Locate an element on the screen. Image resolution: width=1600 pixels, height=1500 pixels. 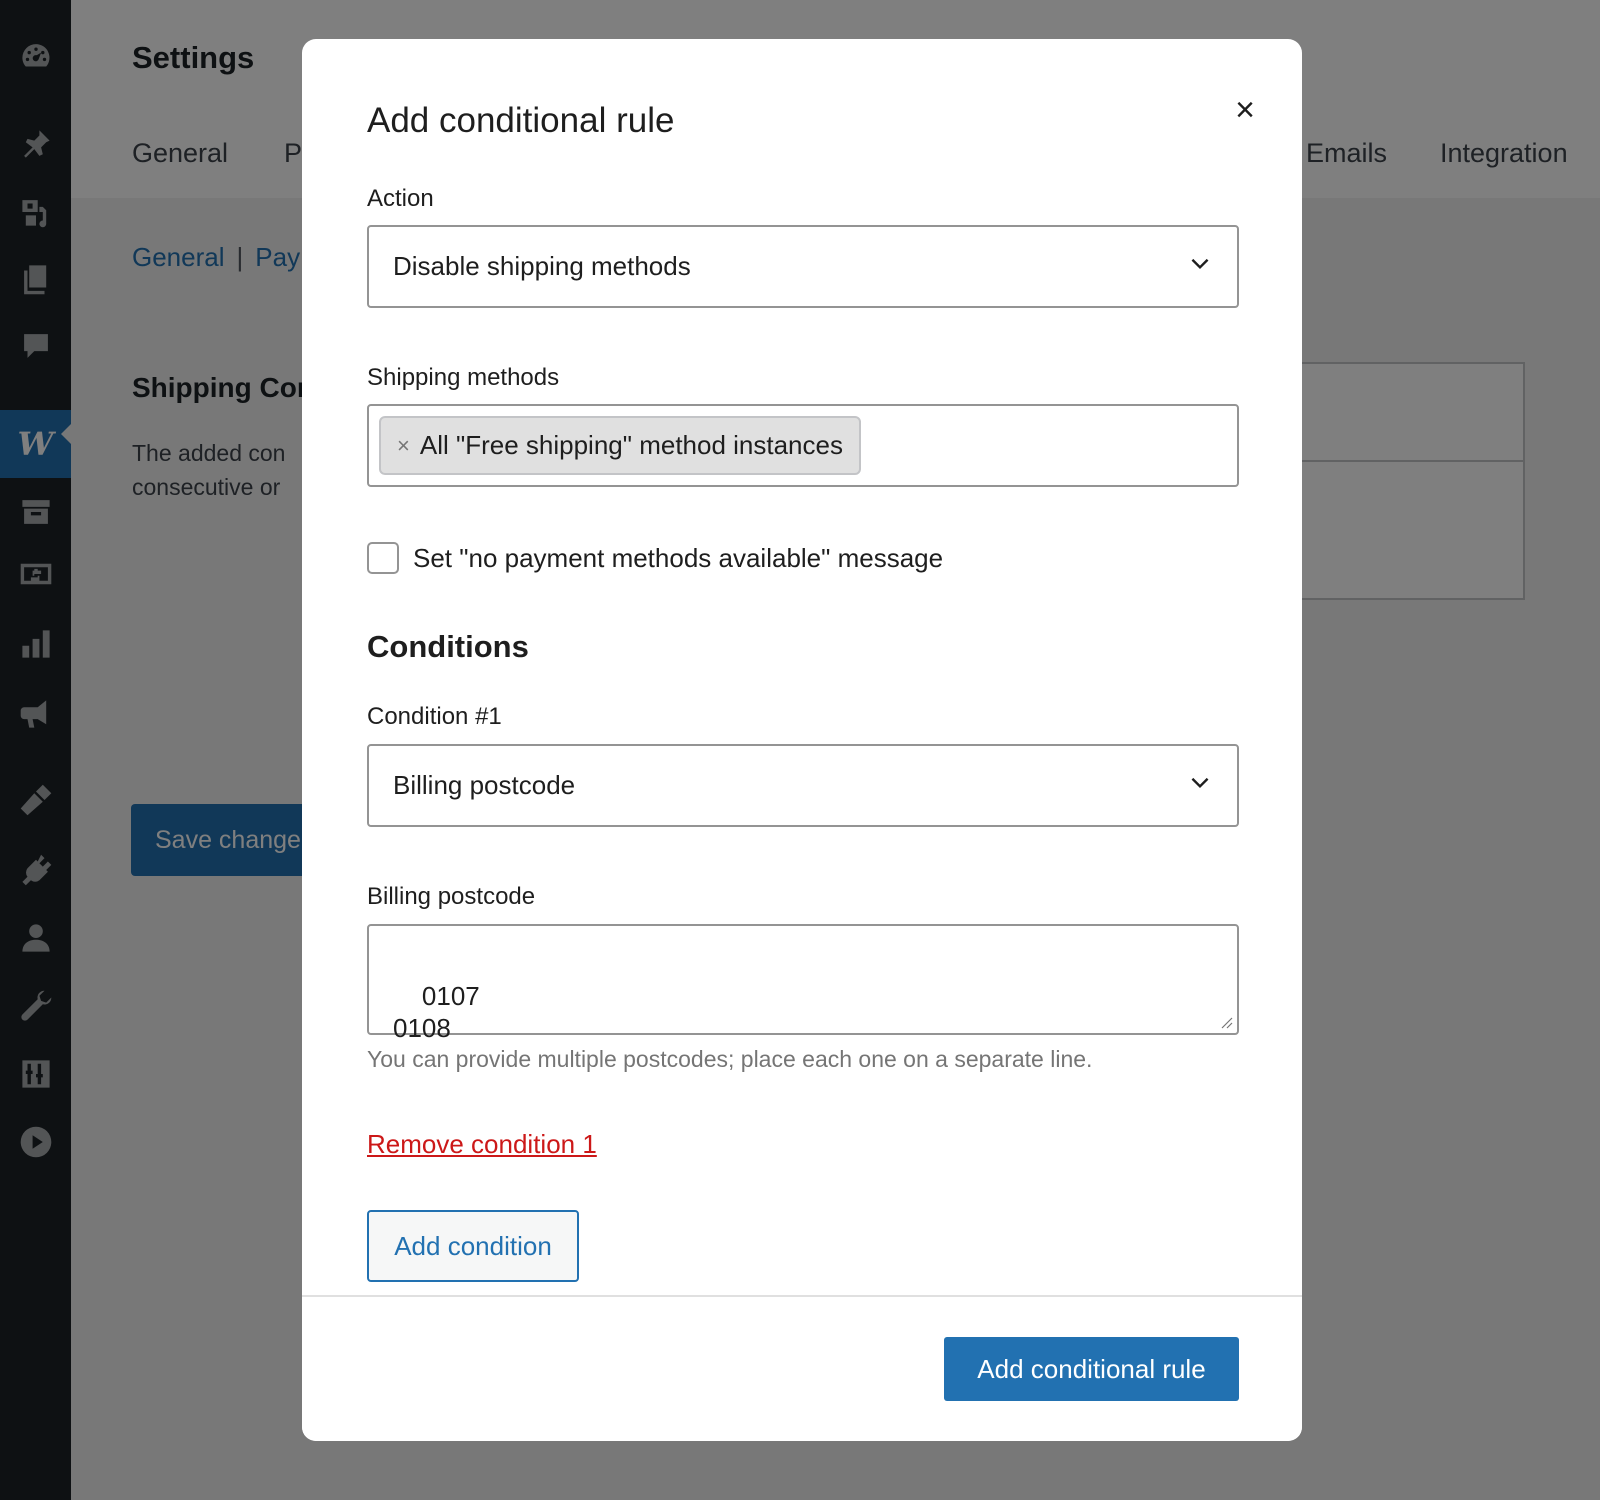
action-select: Disable shipping methods is located at coordinates (803, 266).